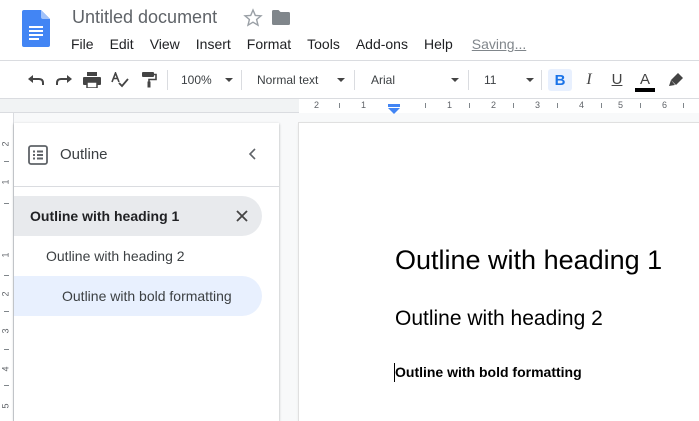 The width and height of the screenshot is (699, 421). Describe the element at coordinates (147, 296) in the screenshot. I see `outline-item-label: Outline with bold formatting` at that location.